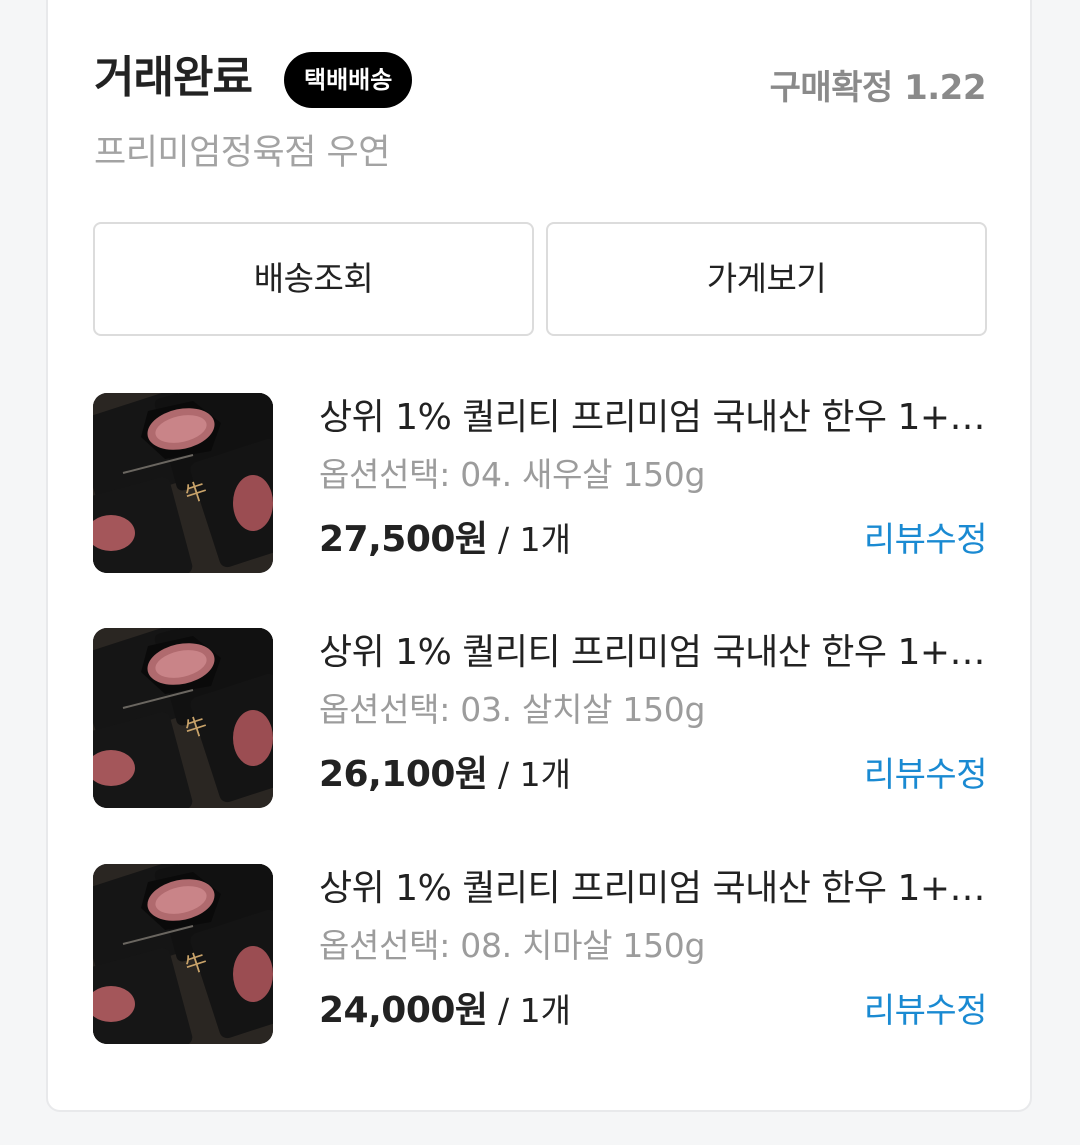  What do you see at coordinates (313, 279) in the screenshot?
I see `track-delivery-button: 배송조회` at bounding box center [313, 279].